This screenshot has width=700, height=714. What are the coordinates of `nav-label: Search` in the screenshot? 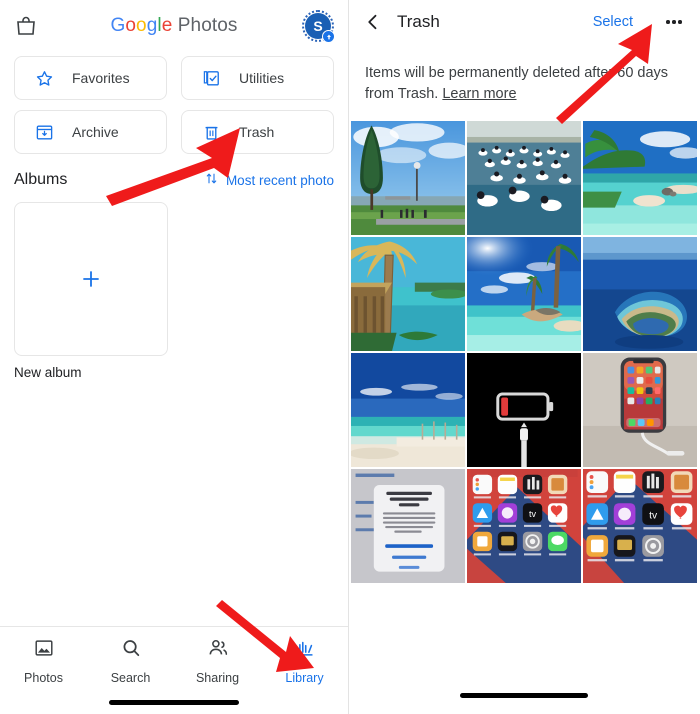 It's located at (130, 678).